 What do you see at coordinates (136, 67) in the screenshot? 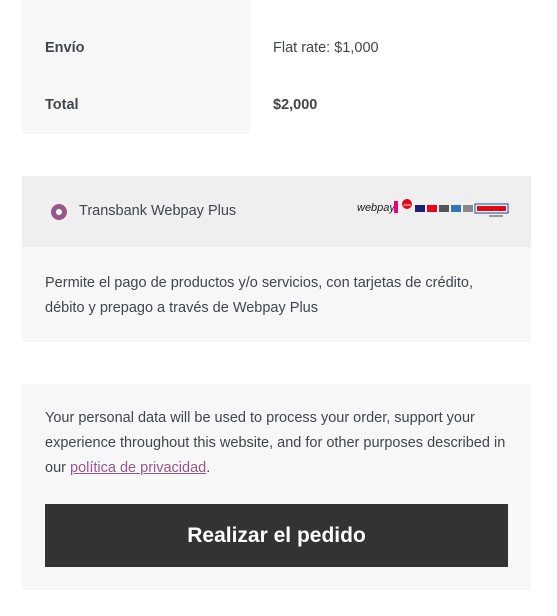
I see `totals-label-column` at bounding box center [136, 67].